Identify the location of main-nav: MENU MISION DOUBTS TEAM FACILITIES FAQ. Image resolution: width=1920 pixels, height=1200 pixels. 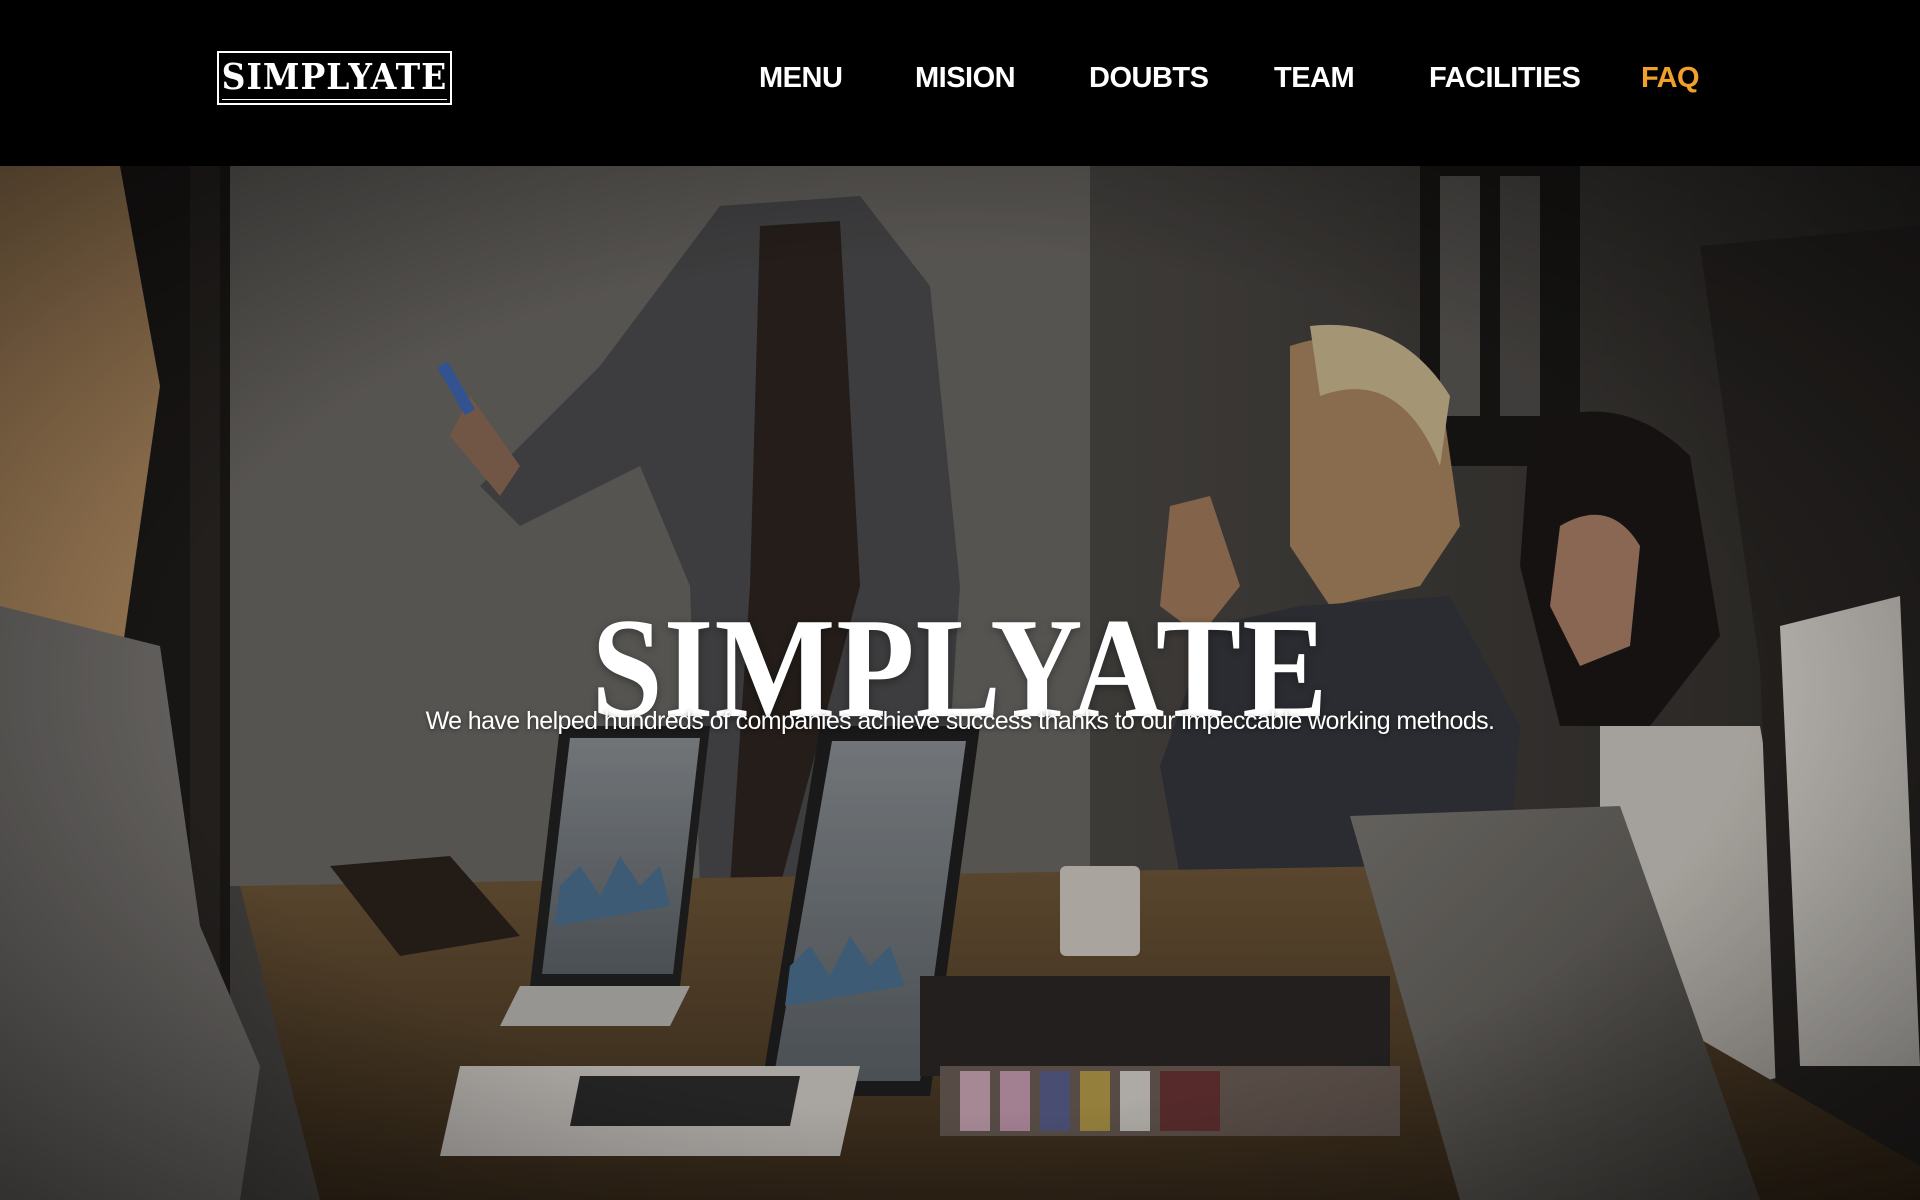
(960, 78).